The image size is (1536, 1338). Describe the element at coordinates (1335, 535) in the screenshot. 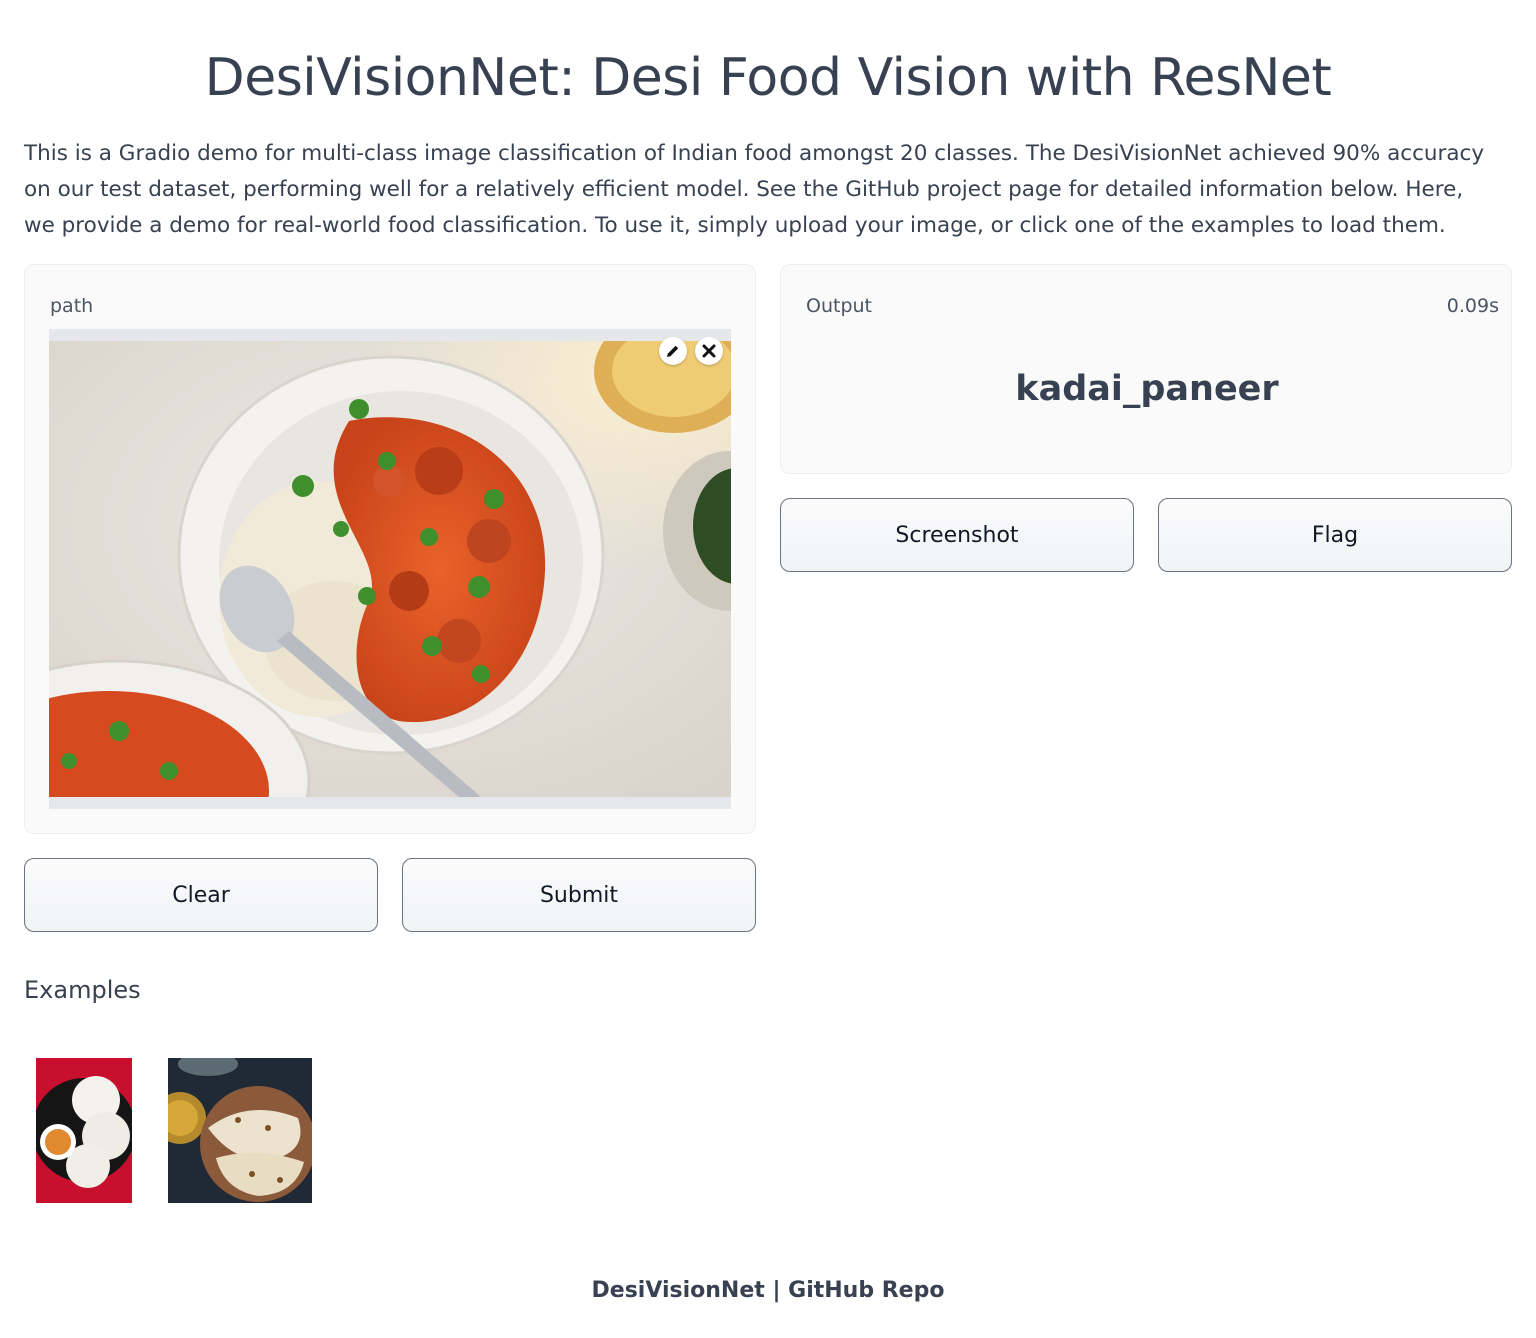

I see `flag-button: Flag` at that location.